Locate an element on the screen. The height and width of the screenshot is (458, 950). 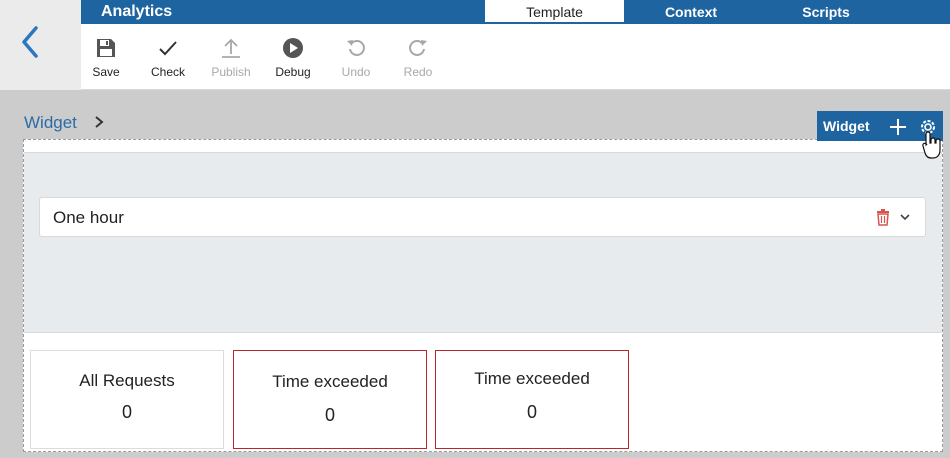
save-button: Save is located at coordinates (106, 57).